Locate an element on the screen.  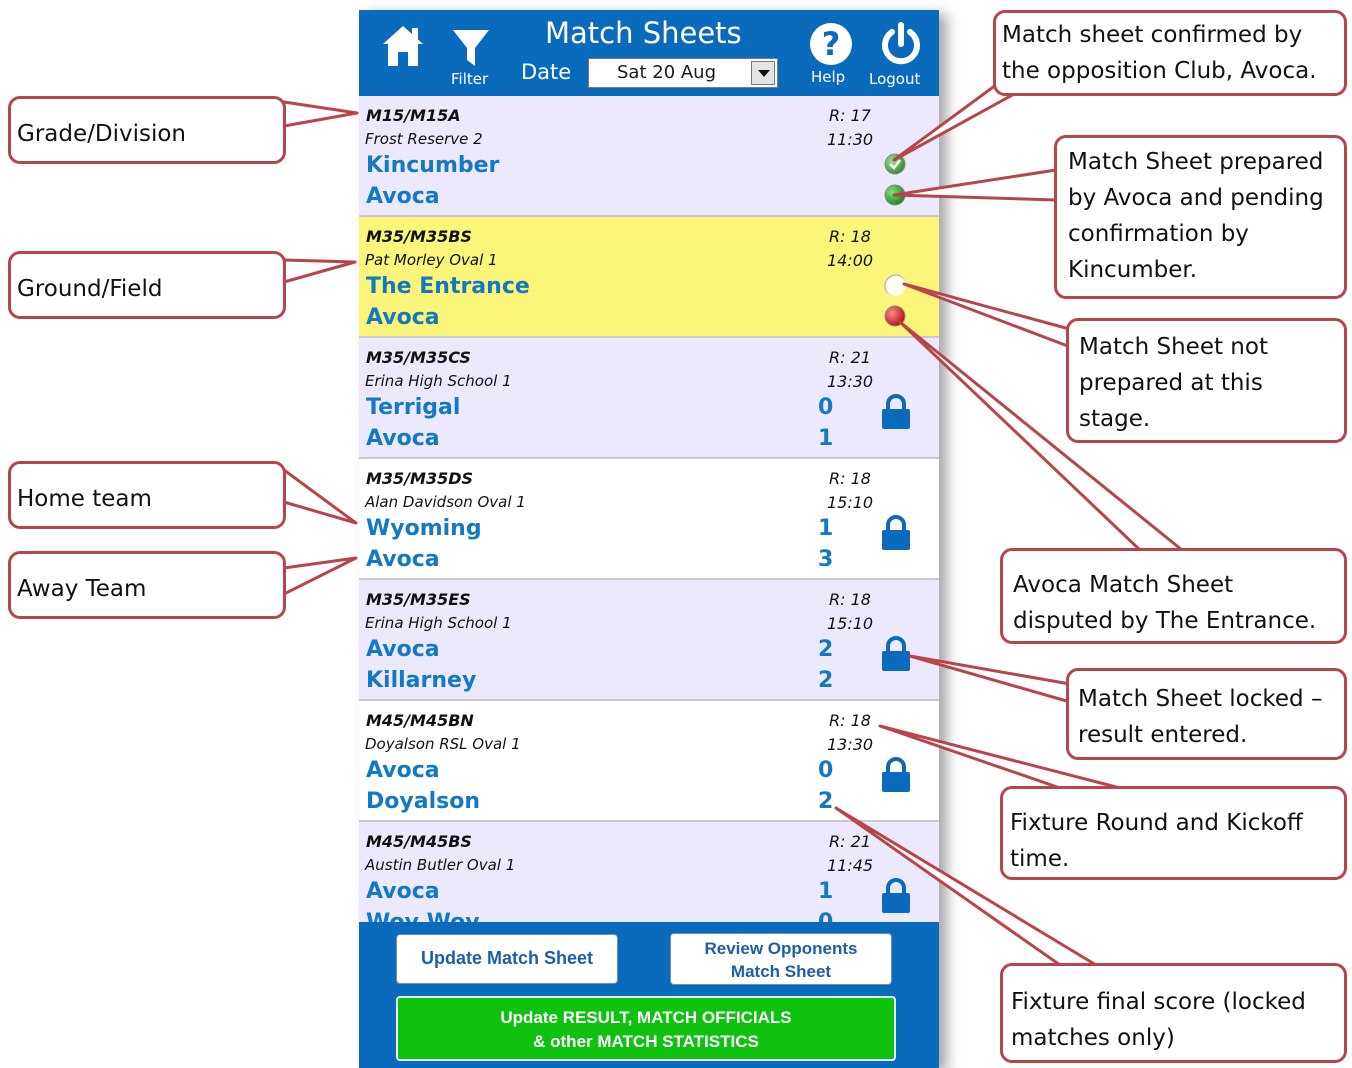
callout-round-line2: time. is located at coordinates (1040, 859).